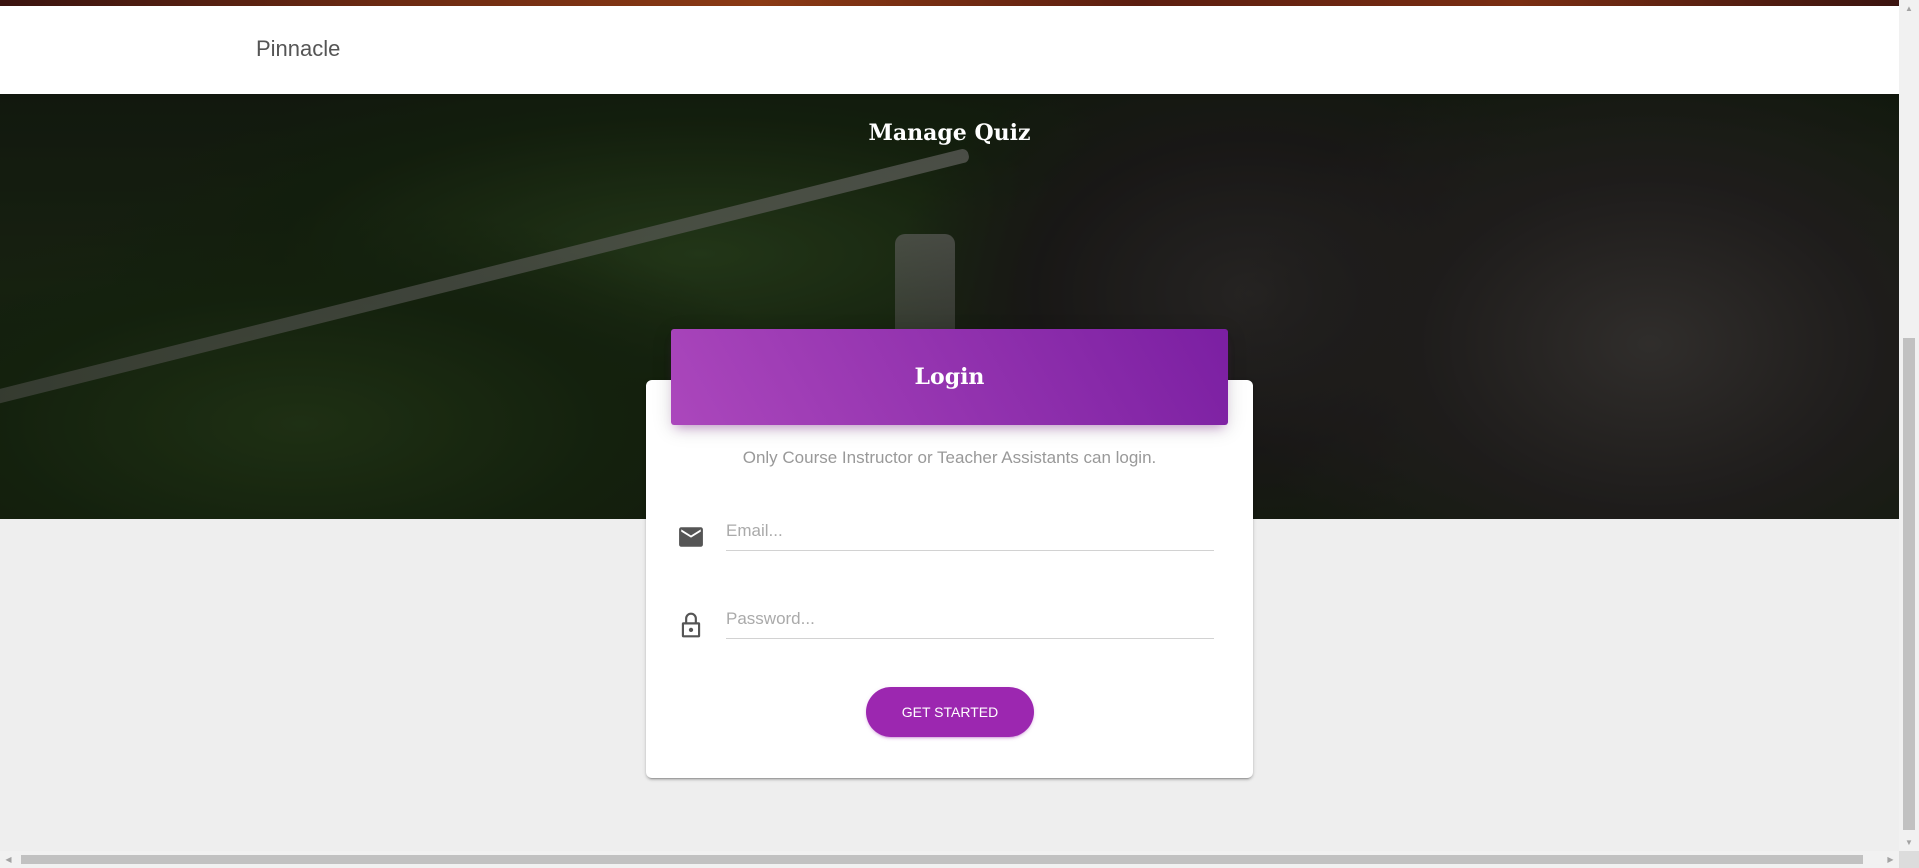 The image size is (1919, 868). I want to click on email-input, so click(970, 531).